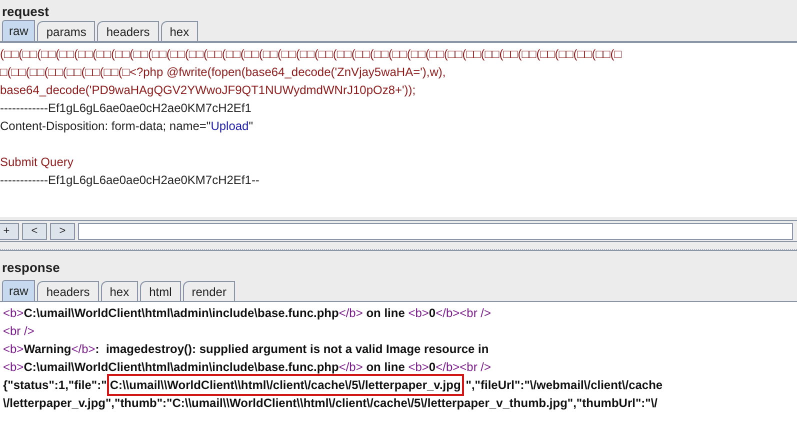 Image resolution: width=797 pixels, height=425 pixels. Describe the element at coordinates (130, 180) in the screenshot. I see `request-text: ------------Ef1gL6gL6ae0ae0cH2ae0KM7cH2Ef1--` at that location.